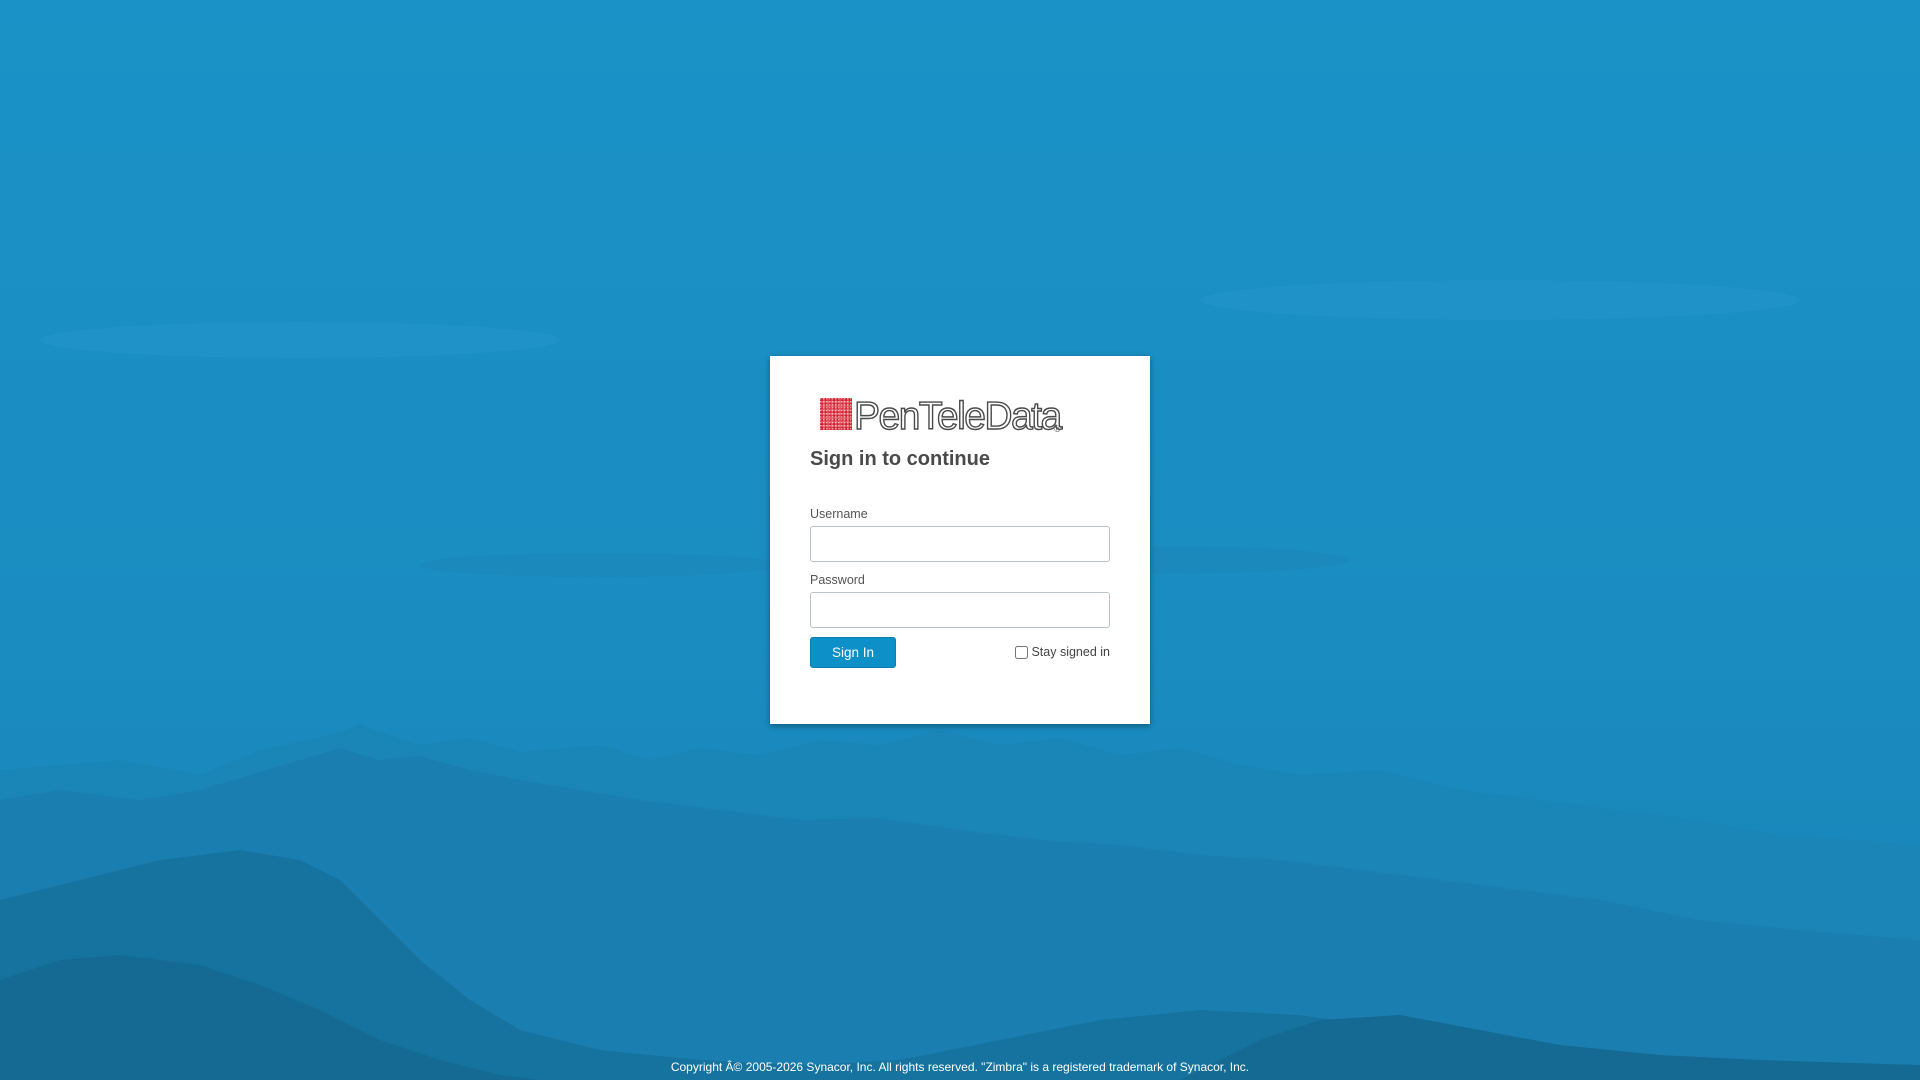 This screenshot has height=1080, width=1920. I want to click on password-label: Password, so click(837, 580).